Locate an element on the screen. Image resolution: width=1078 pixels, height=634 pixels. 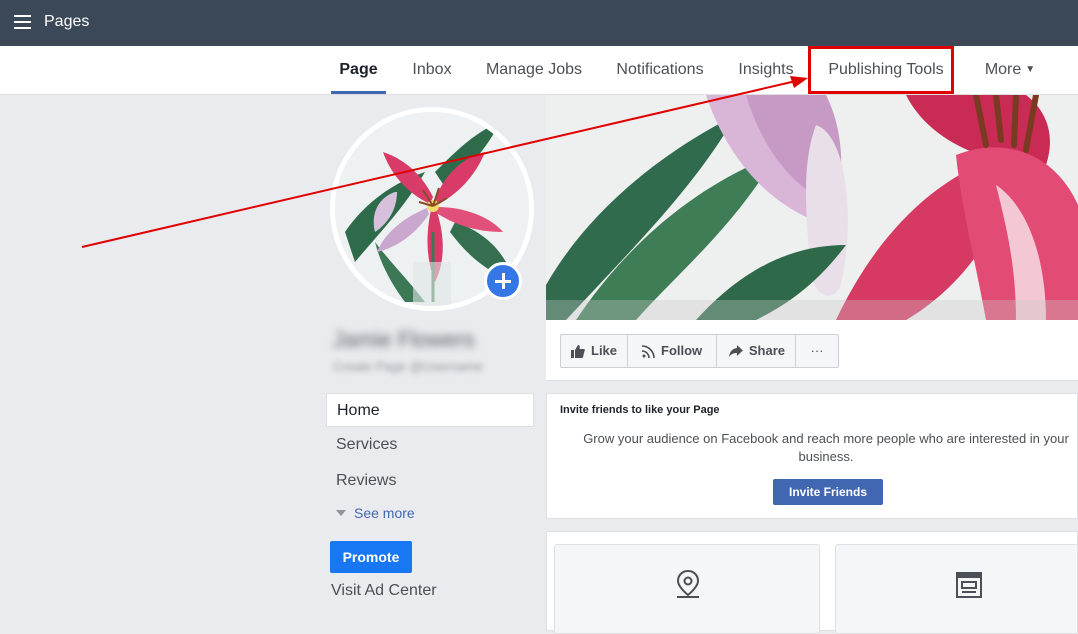
rss-icon is located at coordinates (648, 351).